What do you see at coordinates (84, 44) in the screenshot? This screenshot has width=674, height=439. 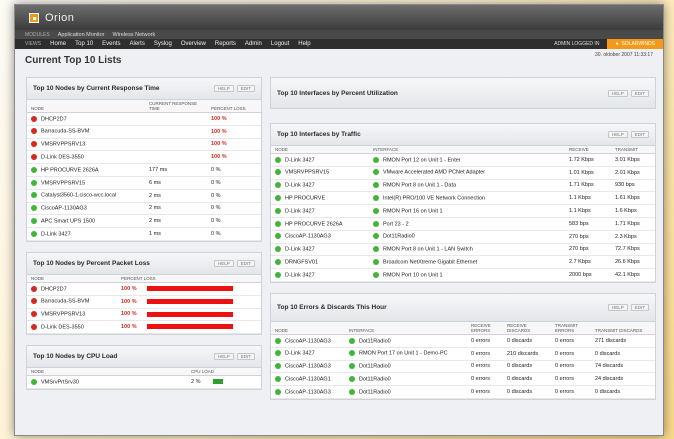 I see `nav-top10: Top 10` at bounding box center [84, 44].